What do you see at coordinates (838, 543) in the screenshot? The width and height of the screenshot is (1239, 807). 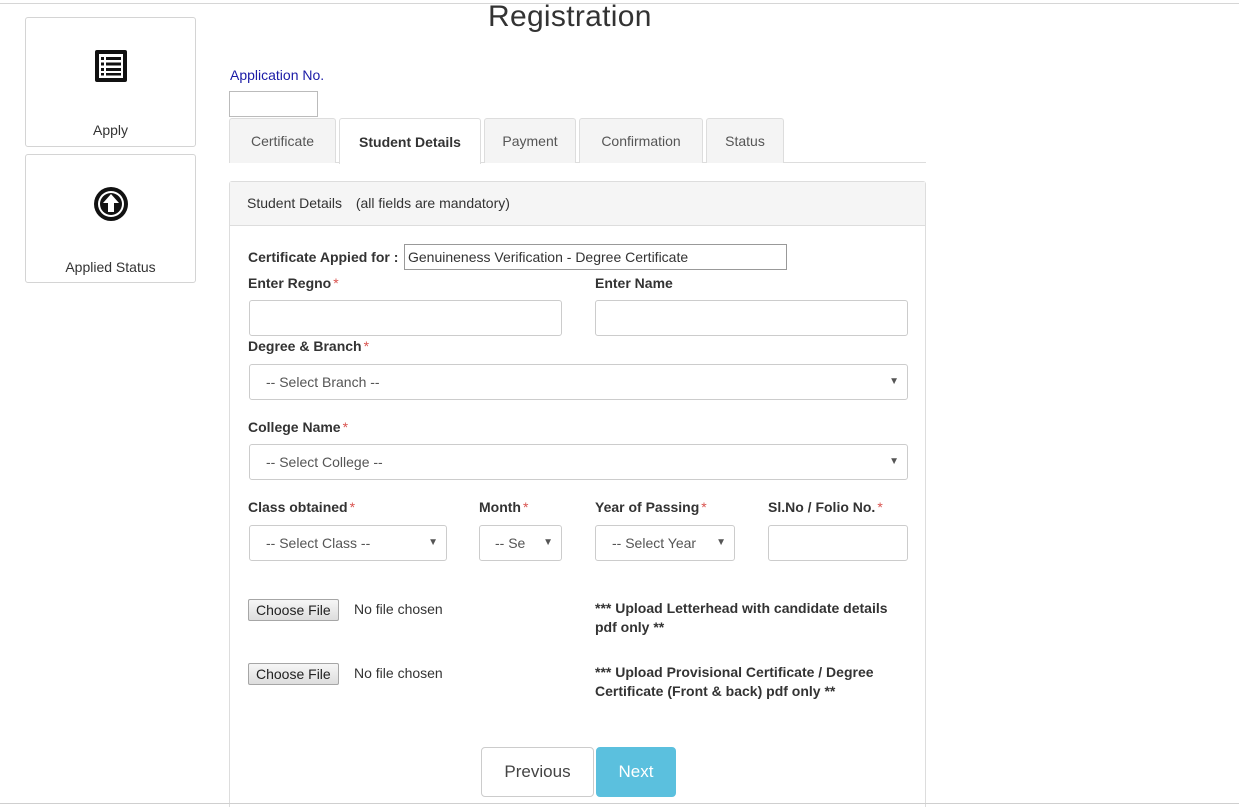 I see `folio-input` at bounding box center [838, 543].